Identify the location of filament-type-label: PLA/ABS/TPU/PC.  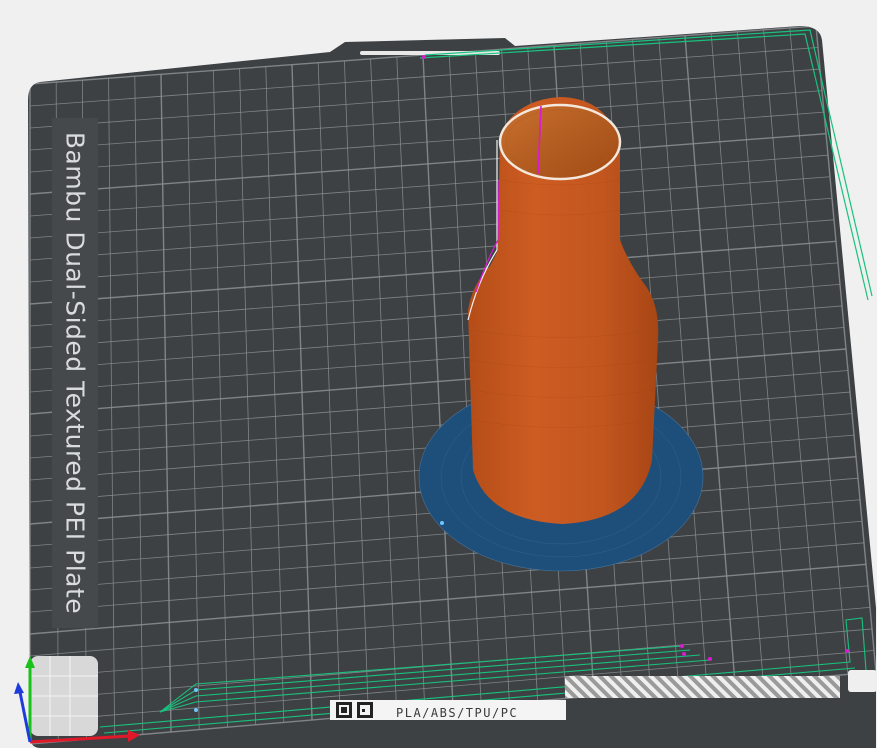
(457, 713).